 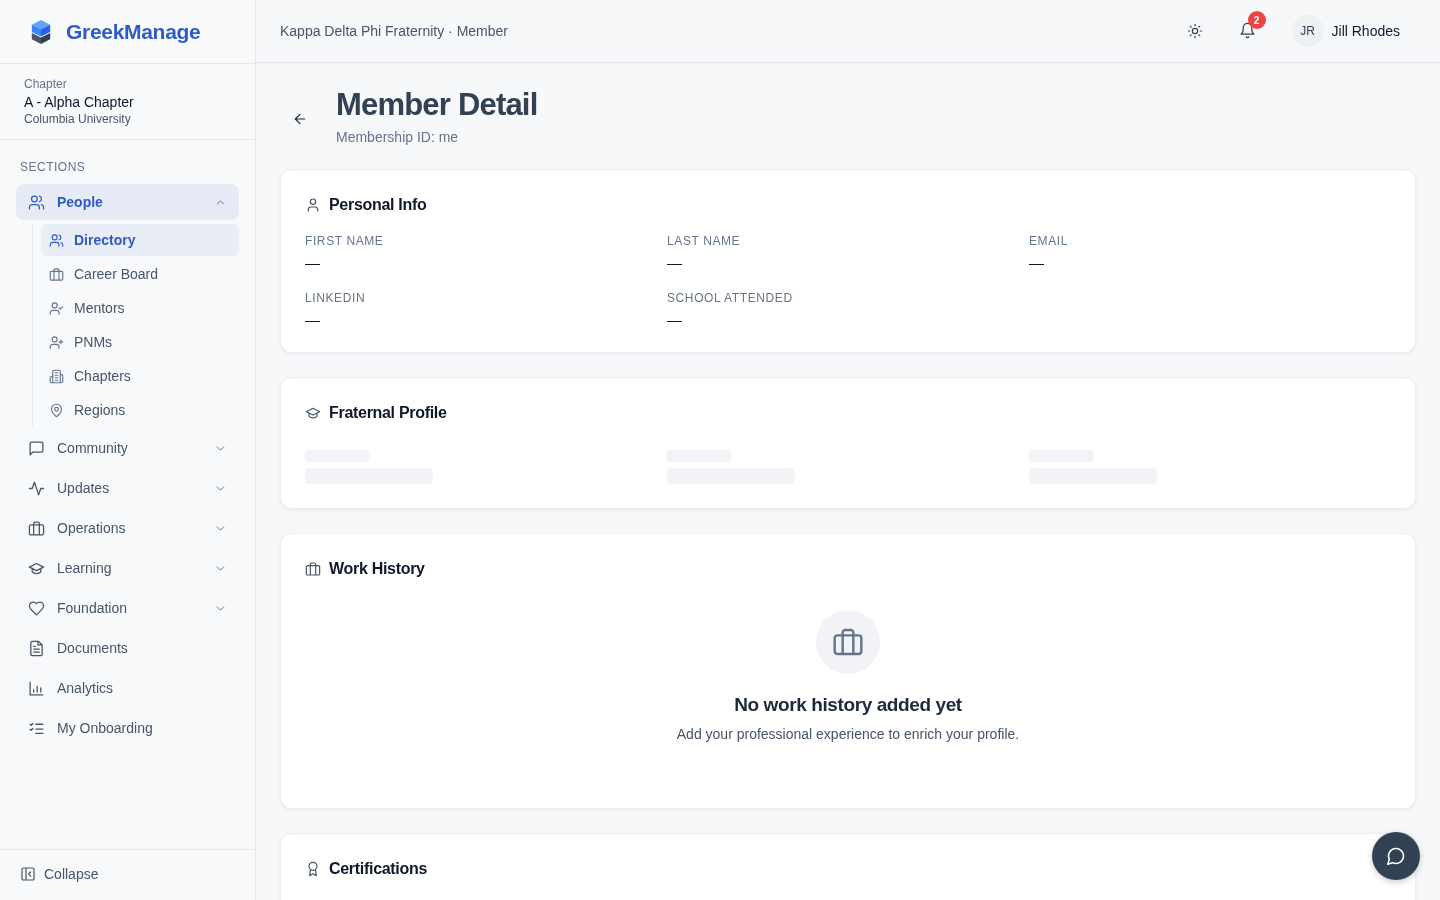 What do you see at coordinates (46, 84) in the screenshot?
I see `chapter-label: Chapter` at bounding box center [46, 84].